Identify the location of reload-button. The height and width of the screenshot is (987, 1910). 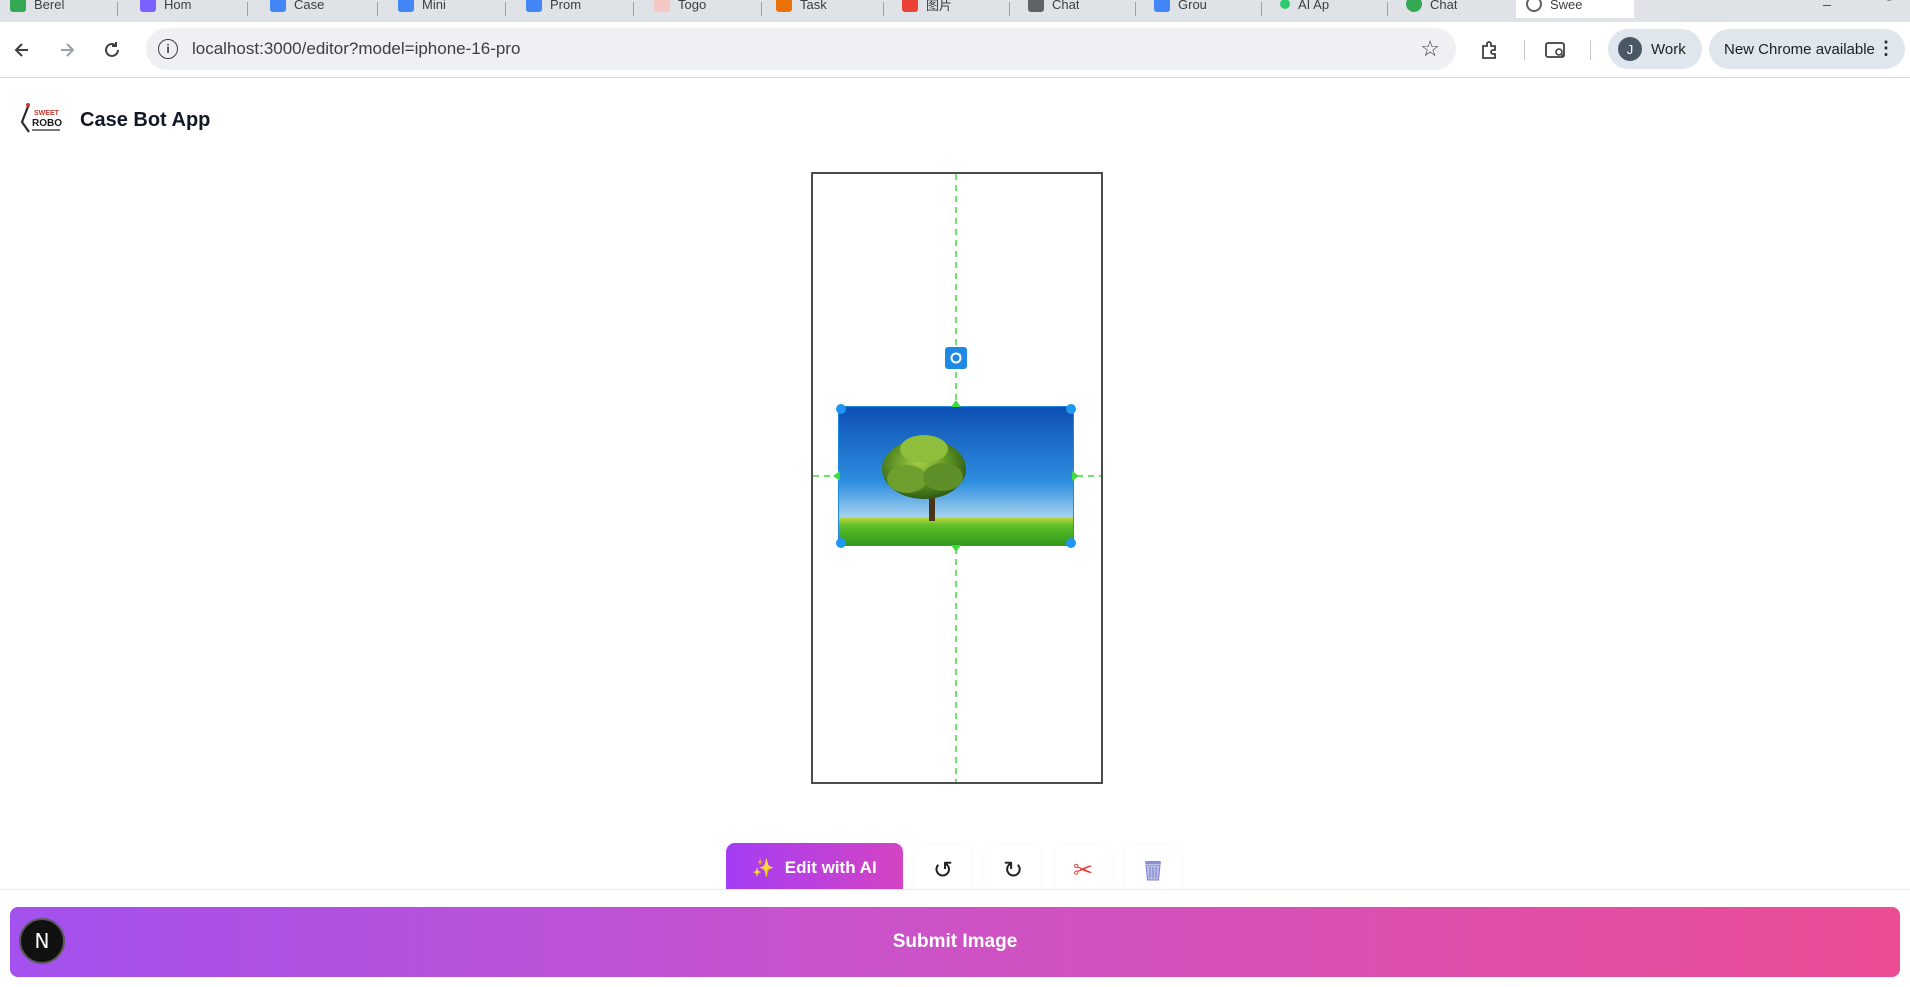
(112, 50).